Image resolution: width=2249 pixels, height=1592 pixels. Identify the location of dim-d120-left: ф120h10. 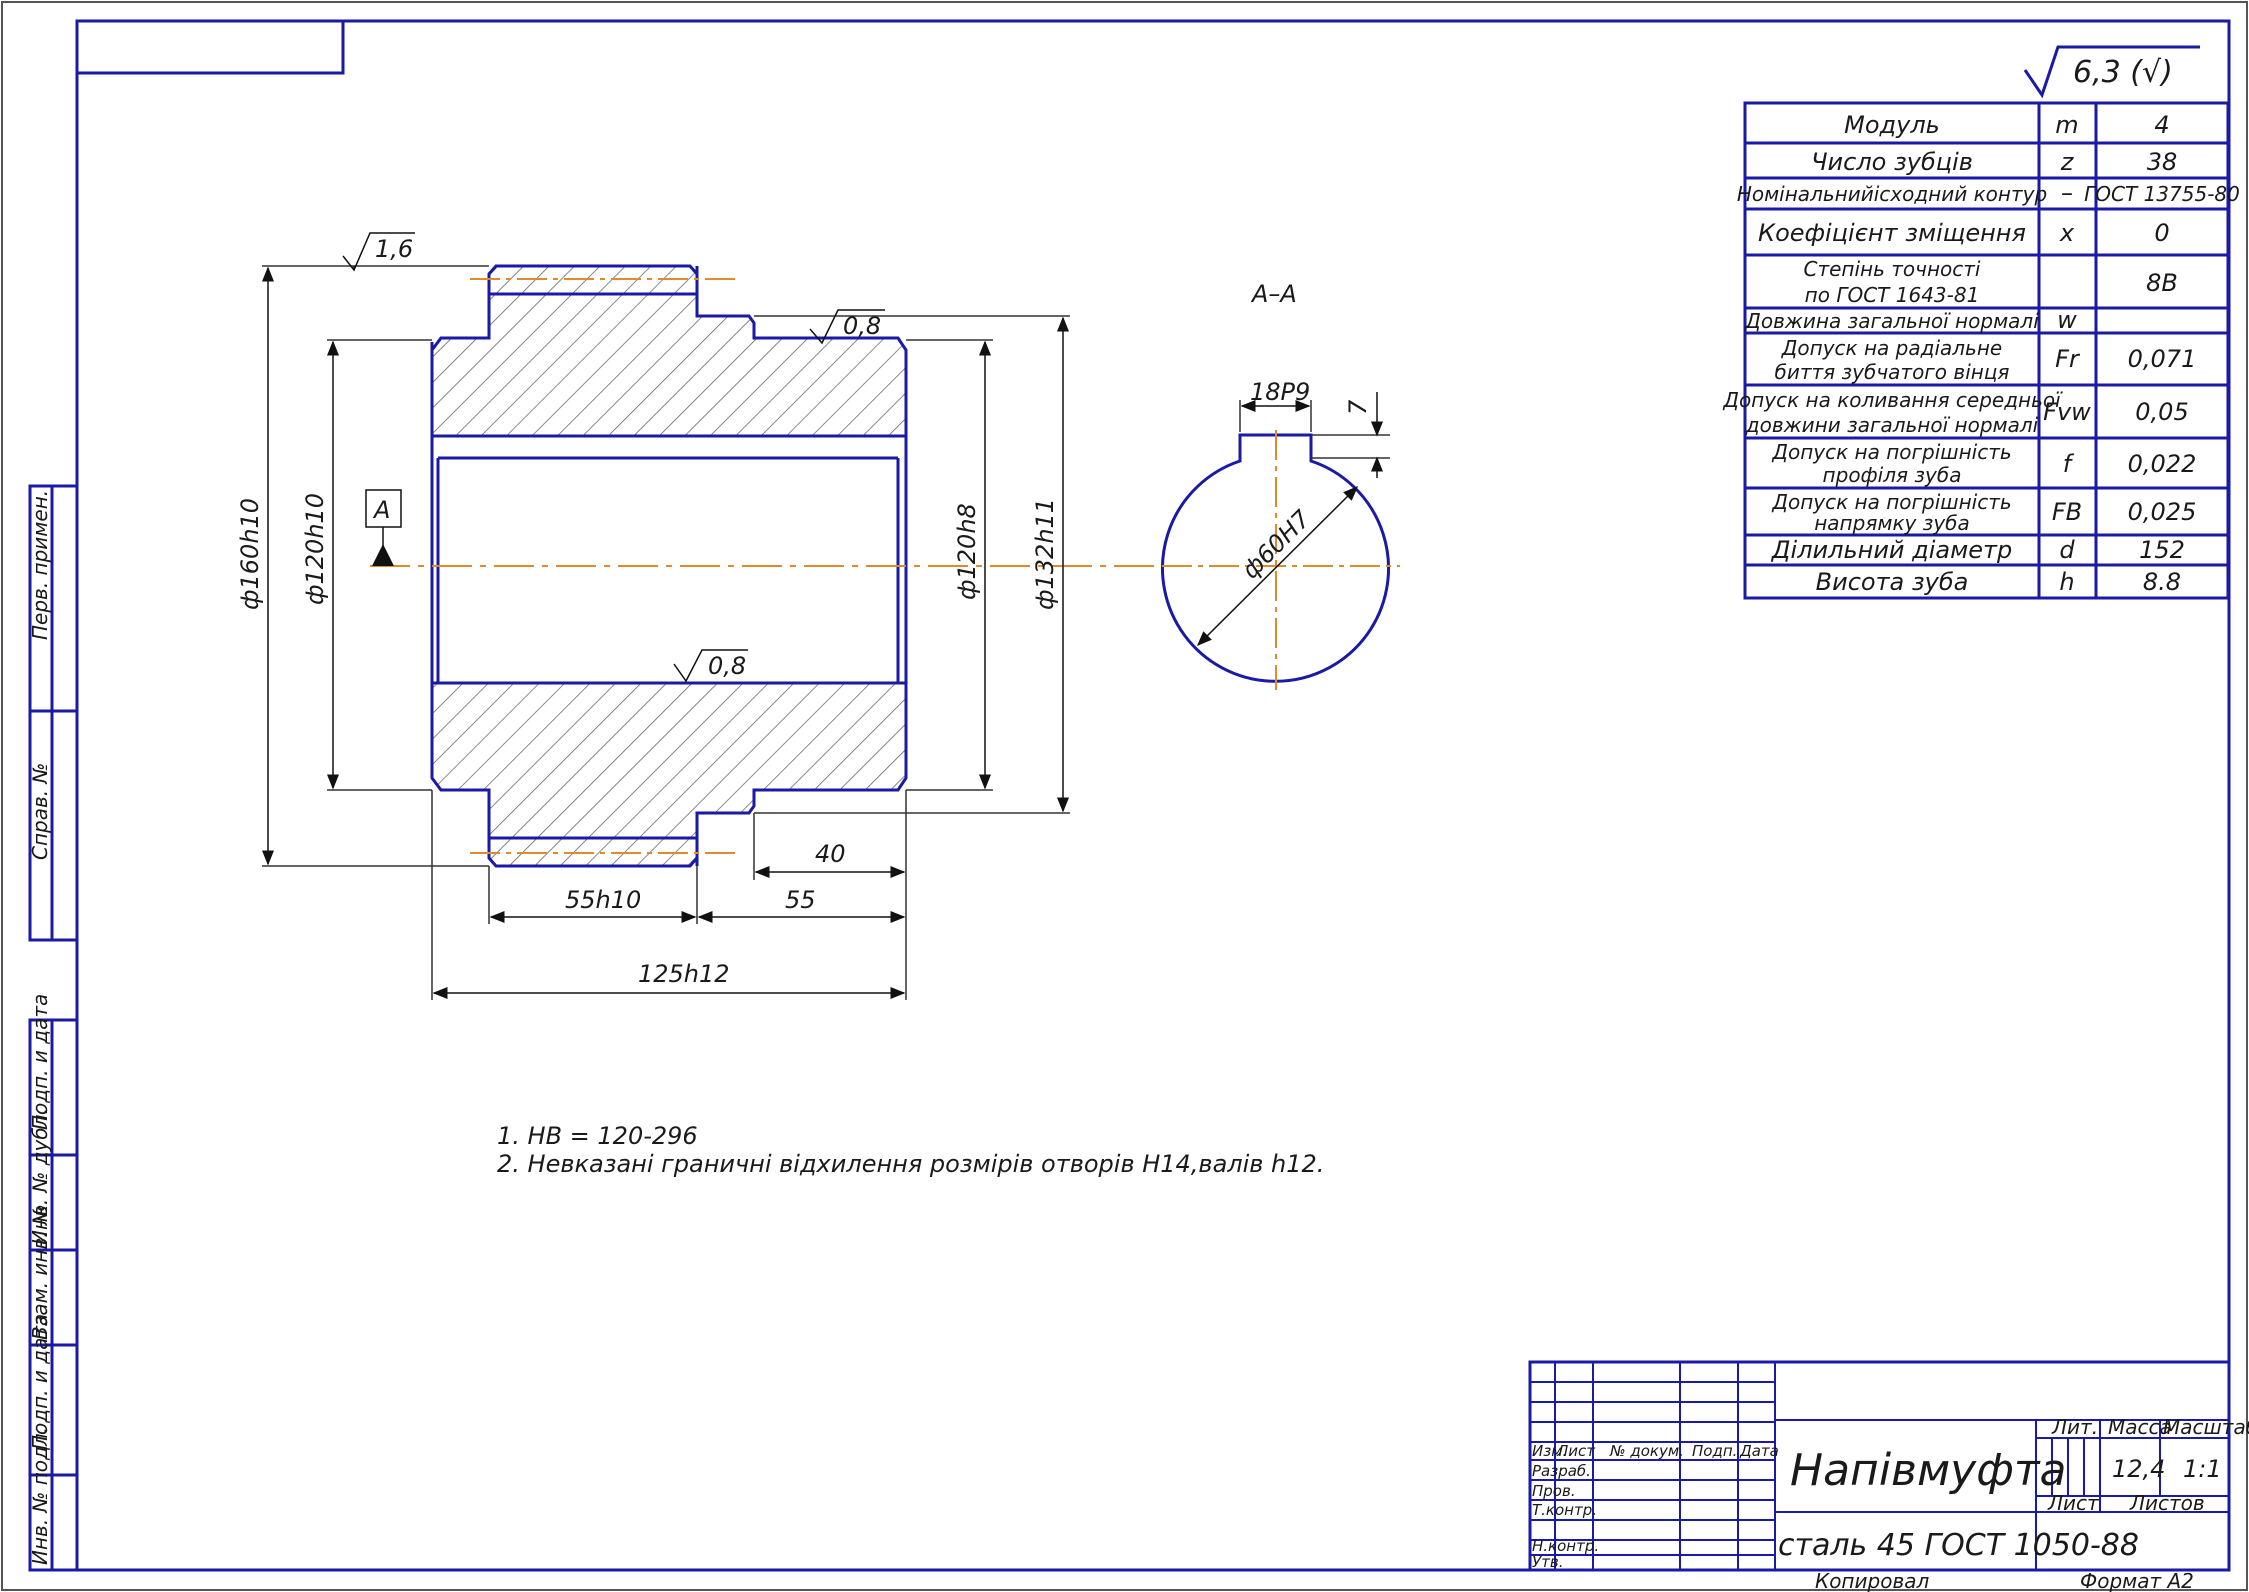
(315, 549).